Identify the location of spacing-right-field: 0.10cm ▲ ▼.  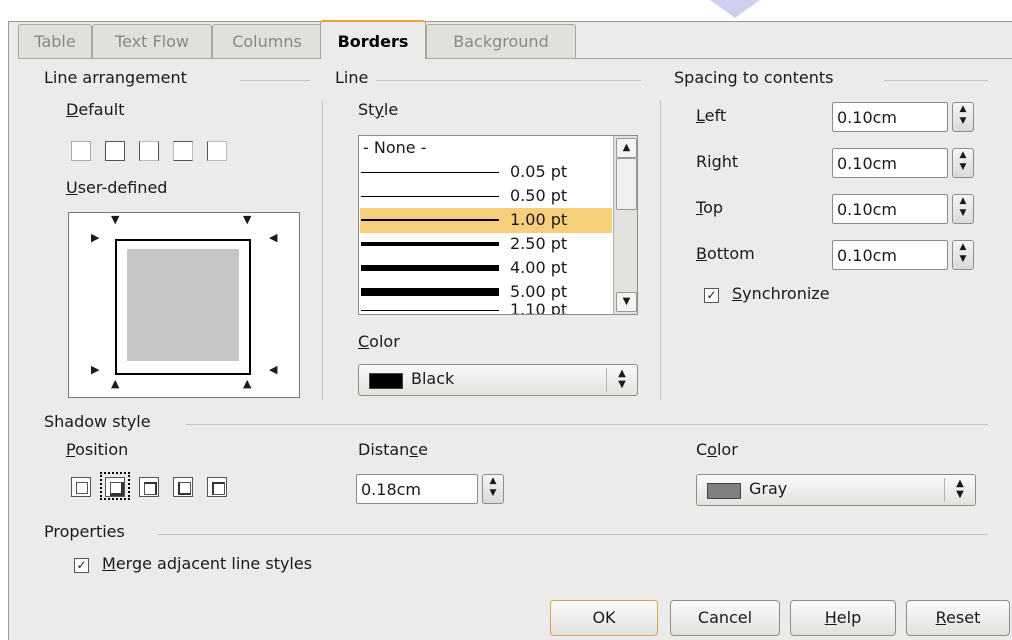
(903, 163).